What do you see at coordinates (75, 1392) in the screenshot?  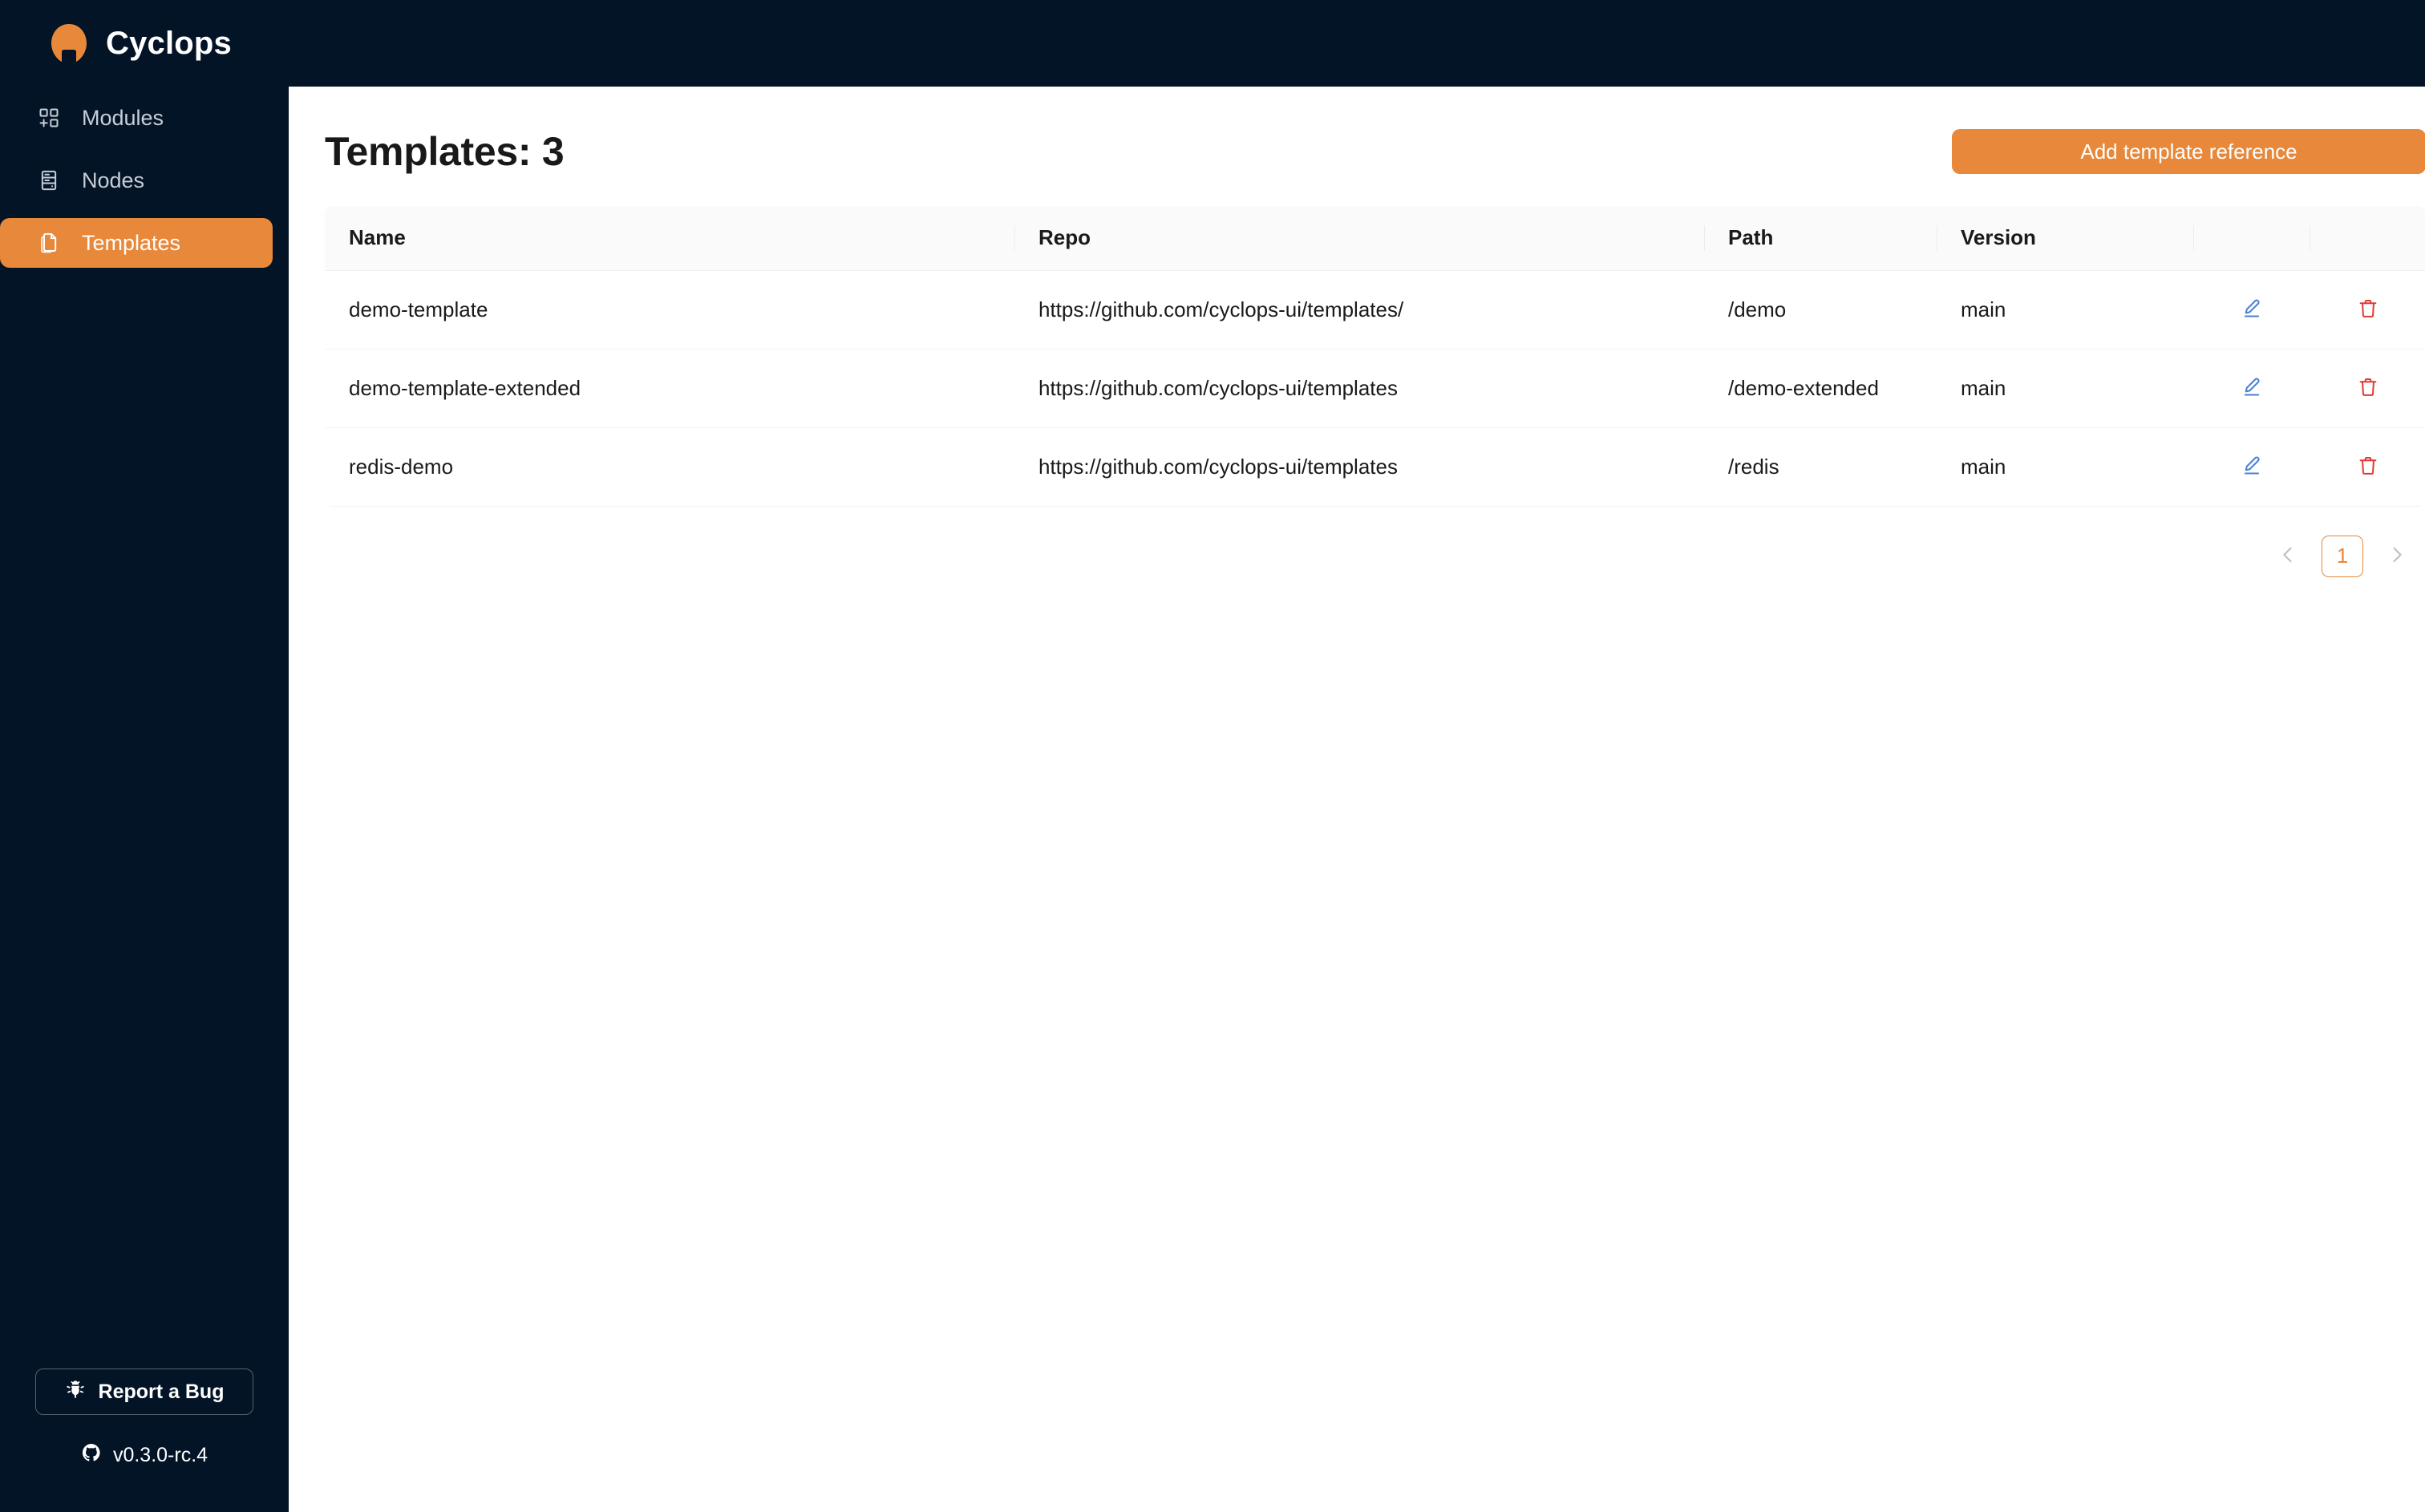 I see `bug-icon` at bounding box center [75, 1392].